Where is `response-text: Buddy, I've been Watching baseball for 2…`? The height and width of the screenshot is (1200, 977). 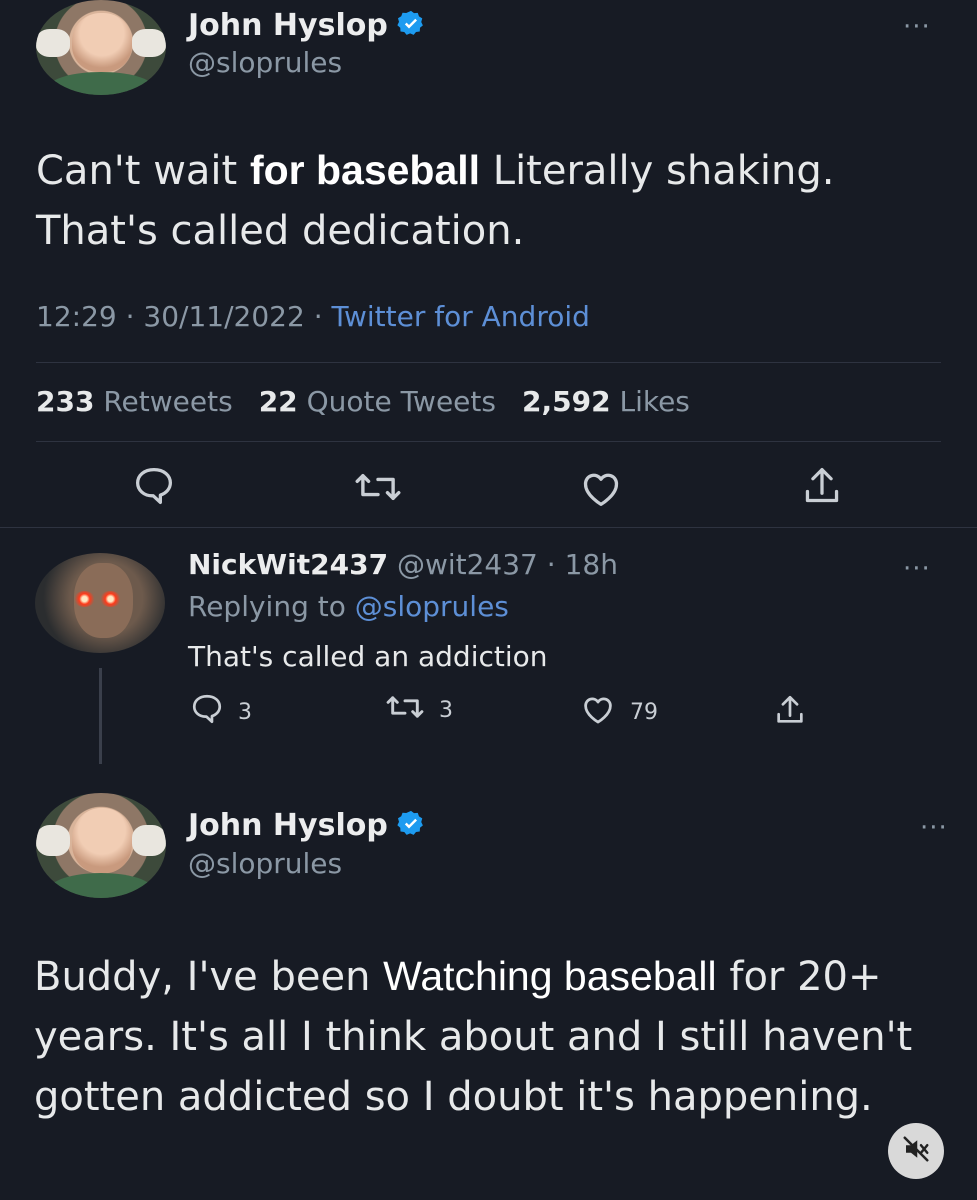
response-text: Buddy, I've been Watching baseball for 2… is located at coordinates (501, 1036).